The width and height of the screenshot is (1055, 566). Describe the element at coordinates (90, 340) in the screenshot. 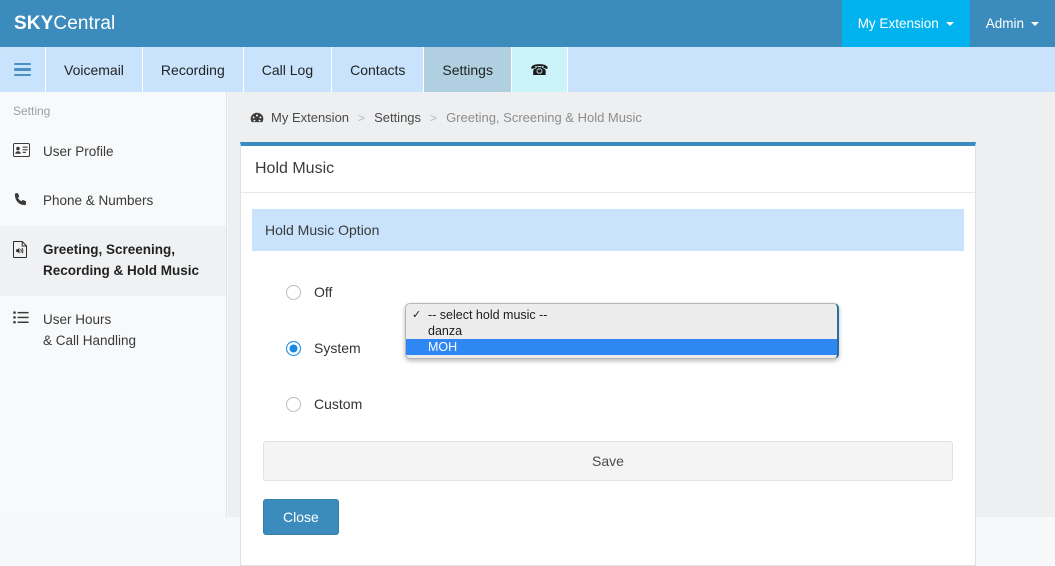

I see `sidebar-item-user-hours-line2: & Call Handling` at that location.